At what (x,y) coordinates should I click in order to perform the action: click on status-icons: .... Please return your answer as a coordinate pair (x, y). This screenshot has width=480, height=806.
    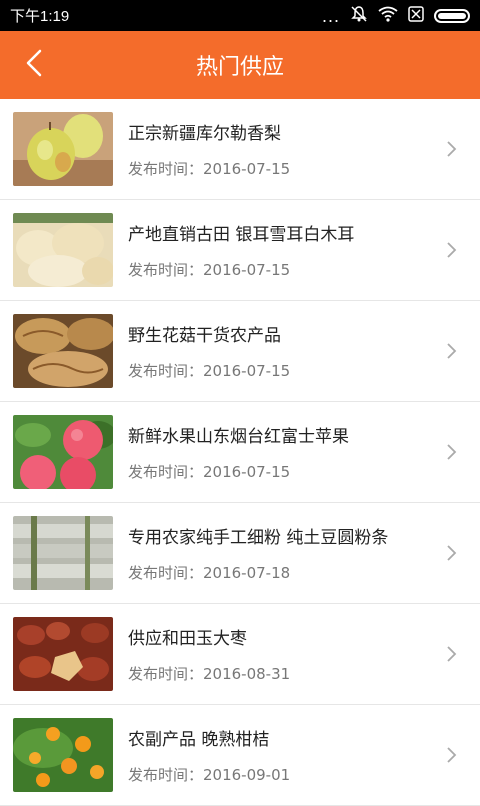
    Looking at the image, I should click on (396, 16).